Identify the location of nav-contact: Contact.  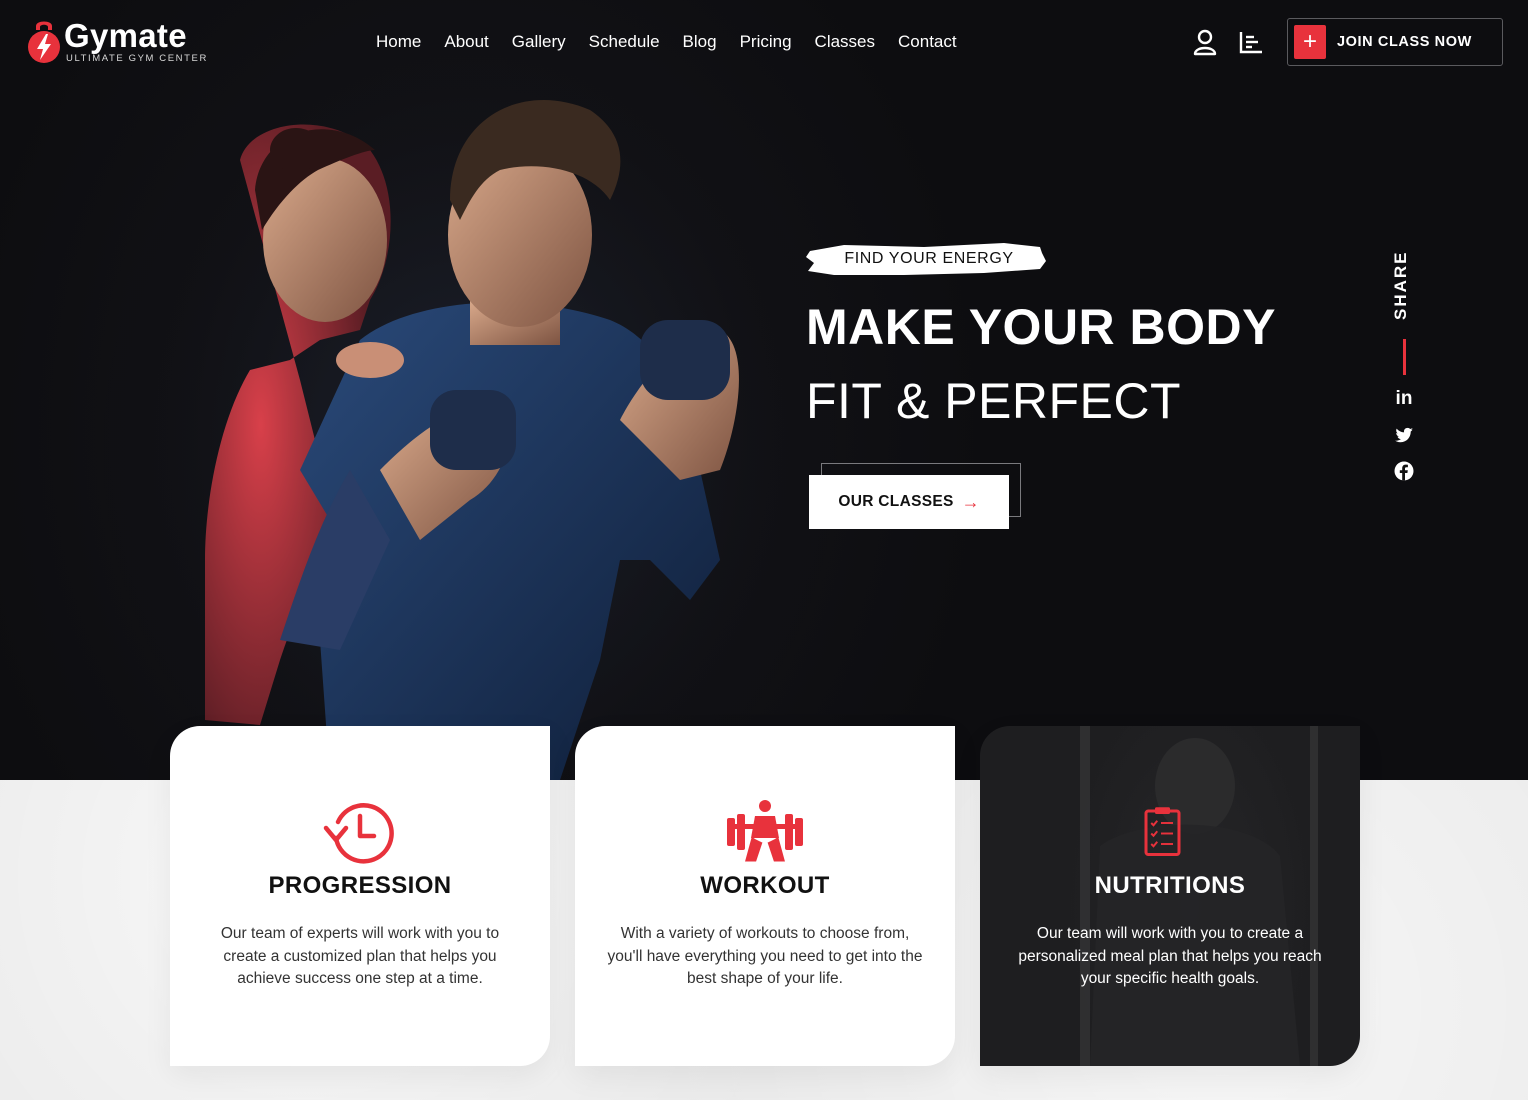
(927, 42).